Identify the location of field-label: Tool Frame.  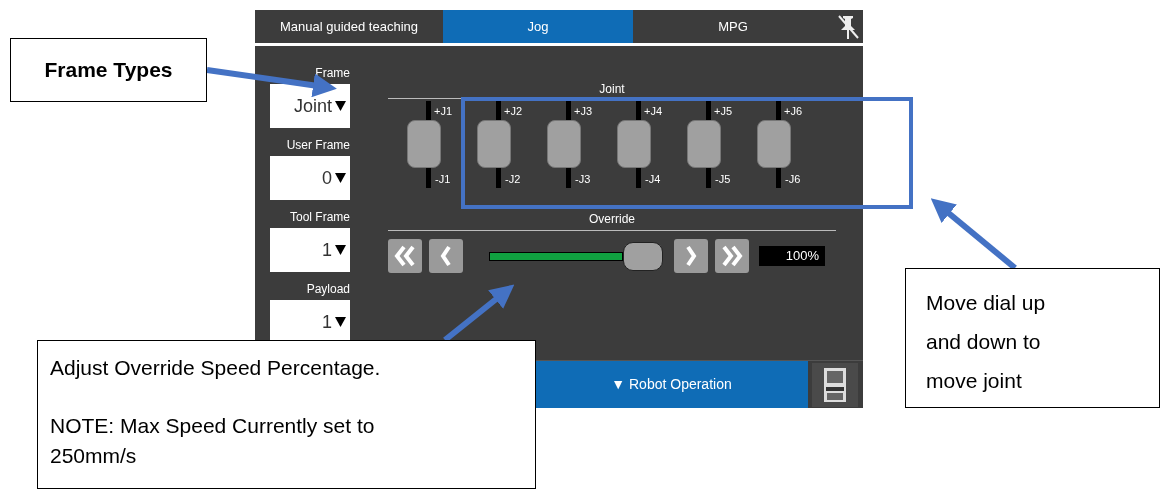
(319, 217).